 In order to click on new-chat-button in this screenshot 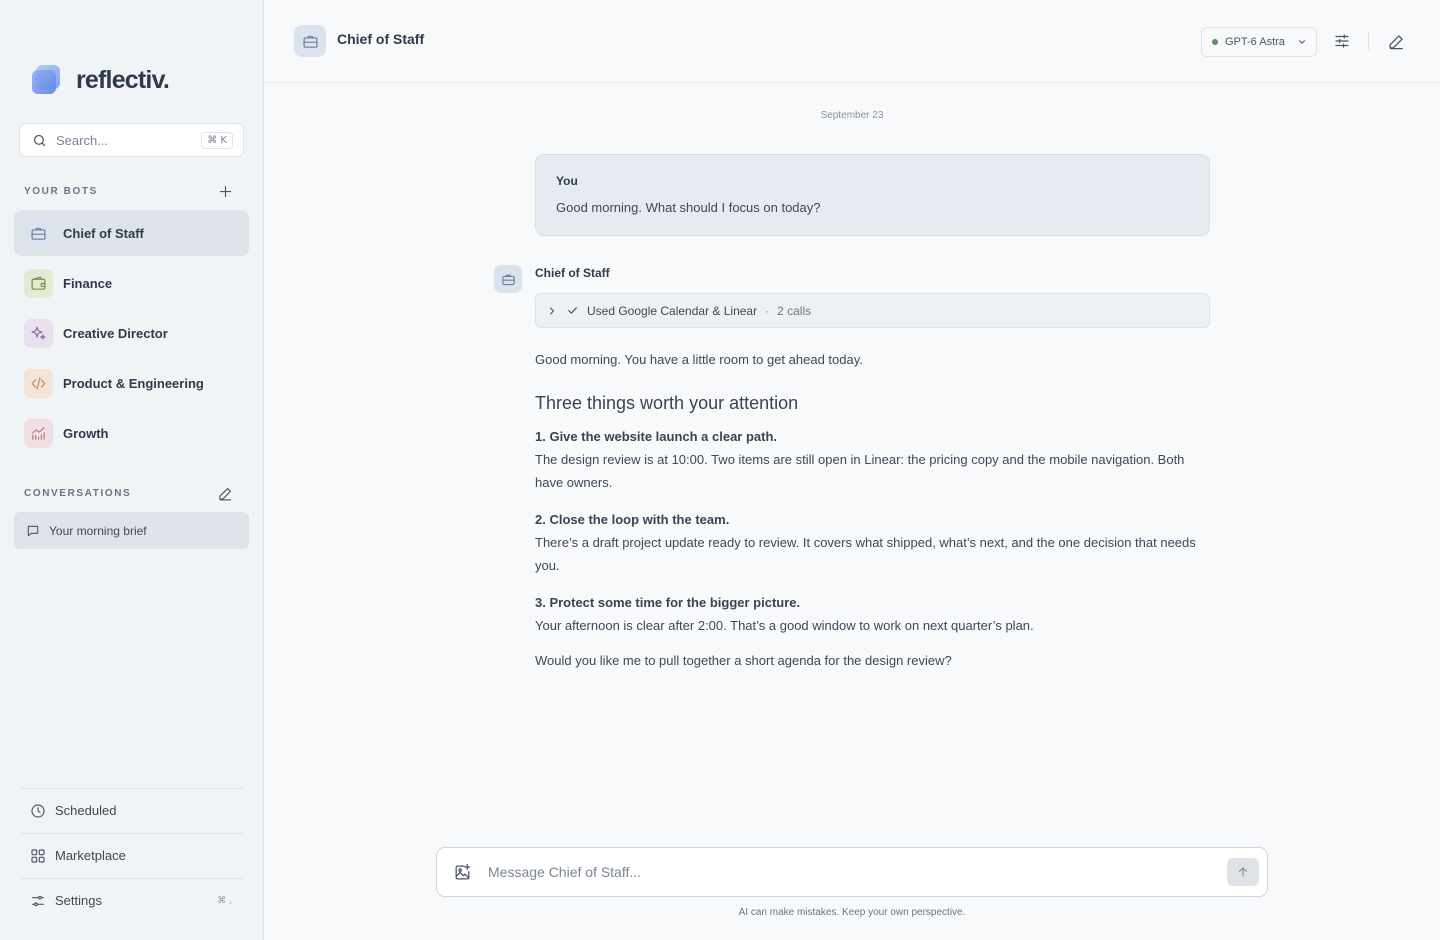, I will do `click(1396, 41)`.